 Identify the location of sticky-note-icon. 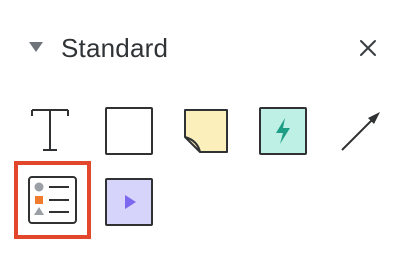
(206, 131).